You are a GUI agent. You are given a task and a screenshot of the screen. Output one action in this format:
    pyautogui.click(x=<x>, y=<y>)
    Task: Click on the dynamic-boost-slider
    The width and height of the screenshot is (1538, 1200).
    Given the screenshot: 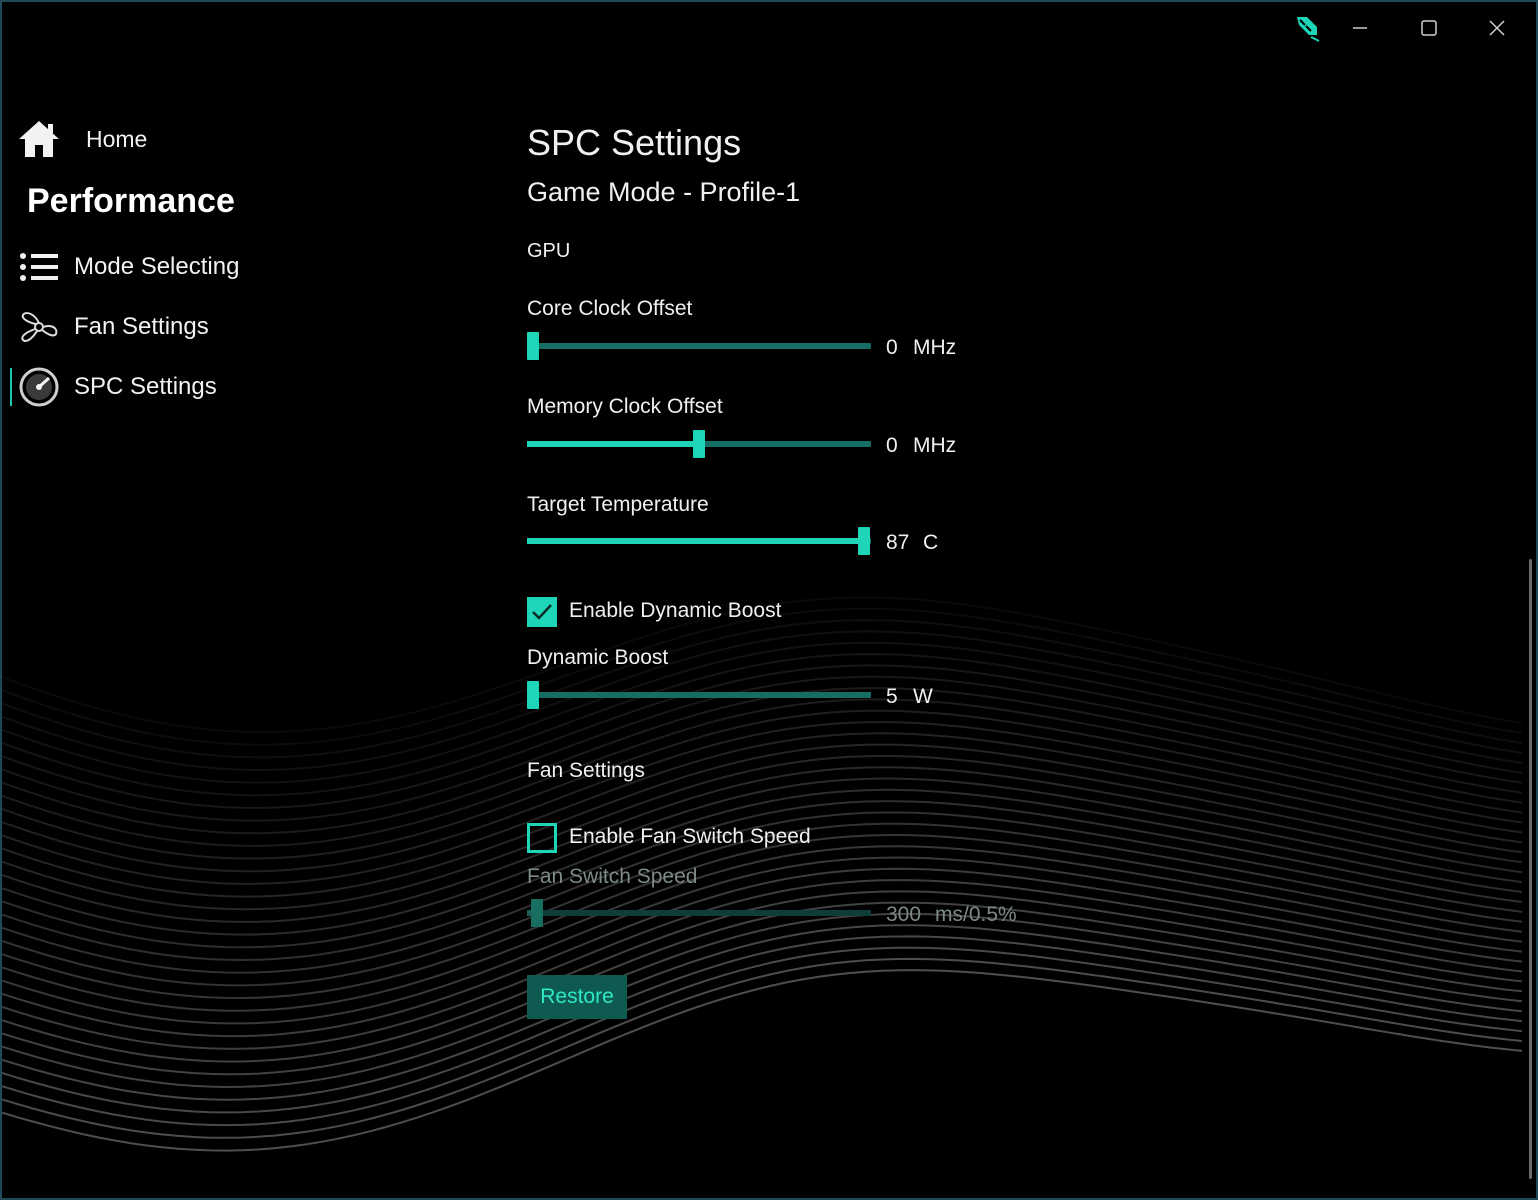 What is the action you would take?
    pyautogui.click(x=699, y=695)
    